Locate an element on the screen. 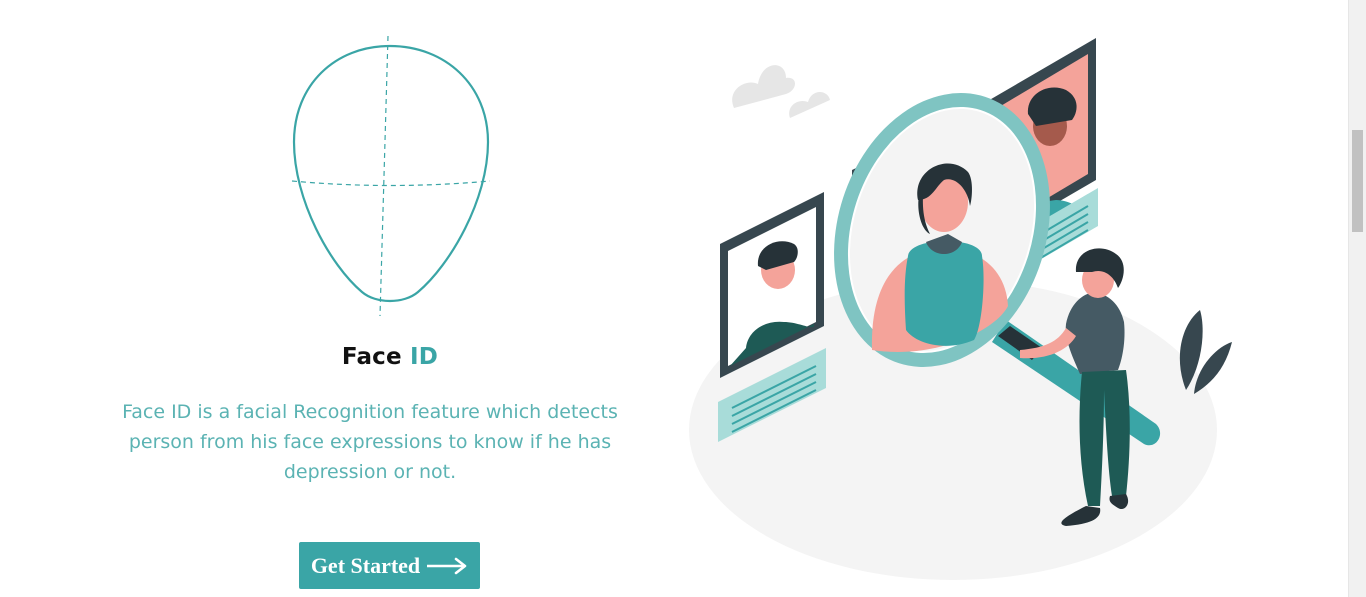 The width and height of the screenshot is (1366, 597). title-part-face: Face is located at coordinates (371, 357).